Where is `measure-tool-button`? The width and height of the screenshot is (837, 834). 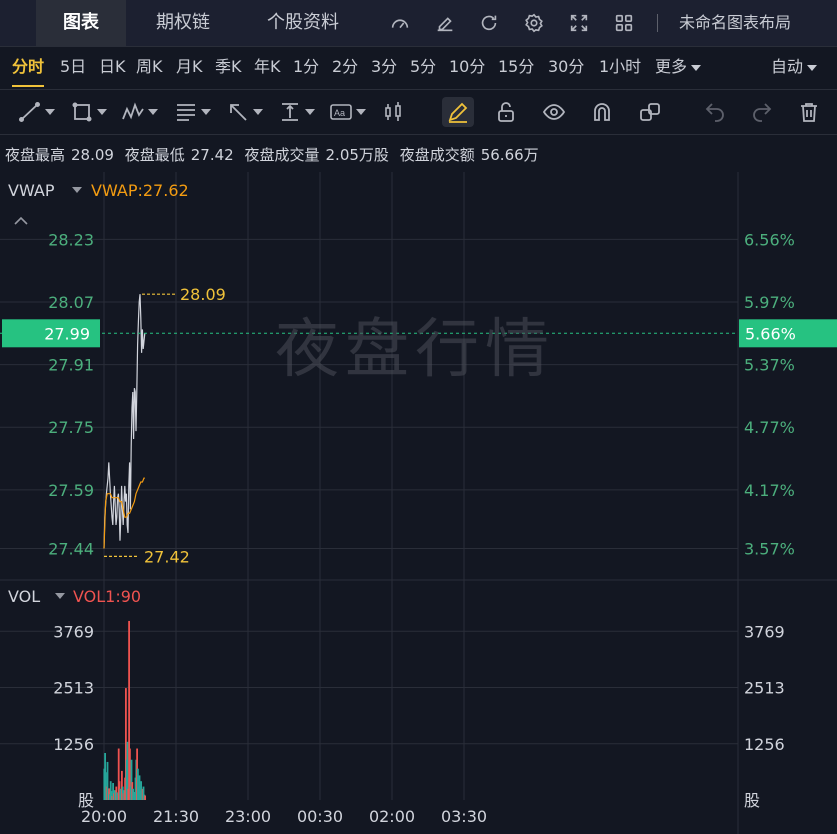
measure-tool-button is located at coordinates (296, 112).